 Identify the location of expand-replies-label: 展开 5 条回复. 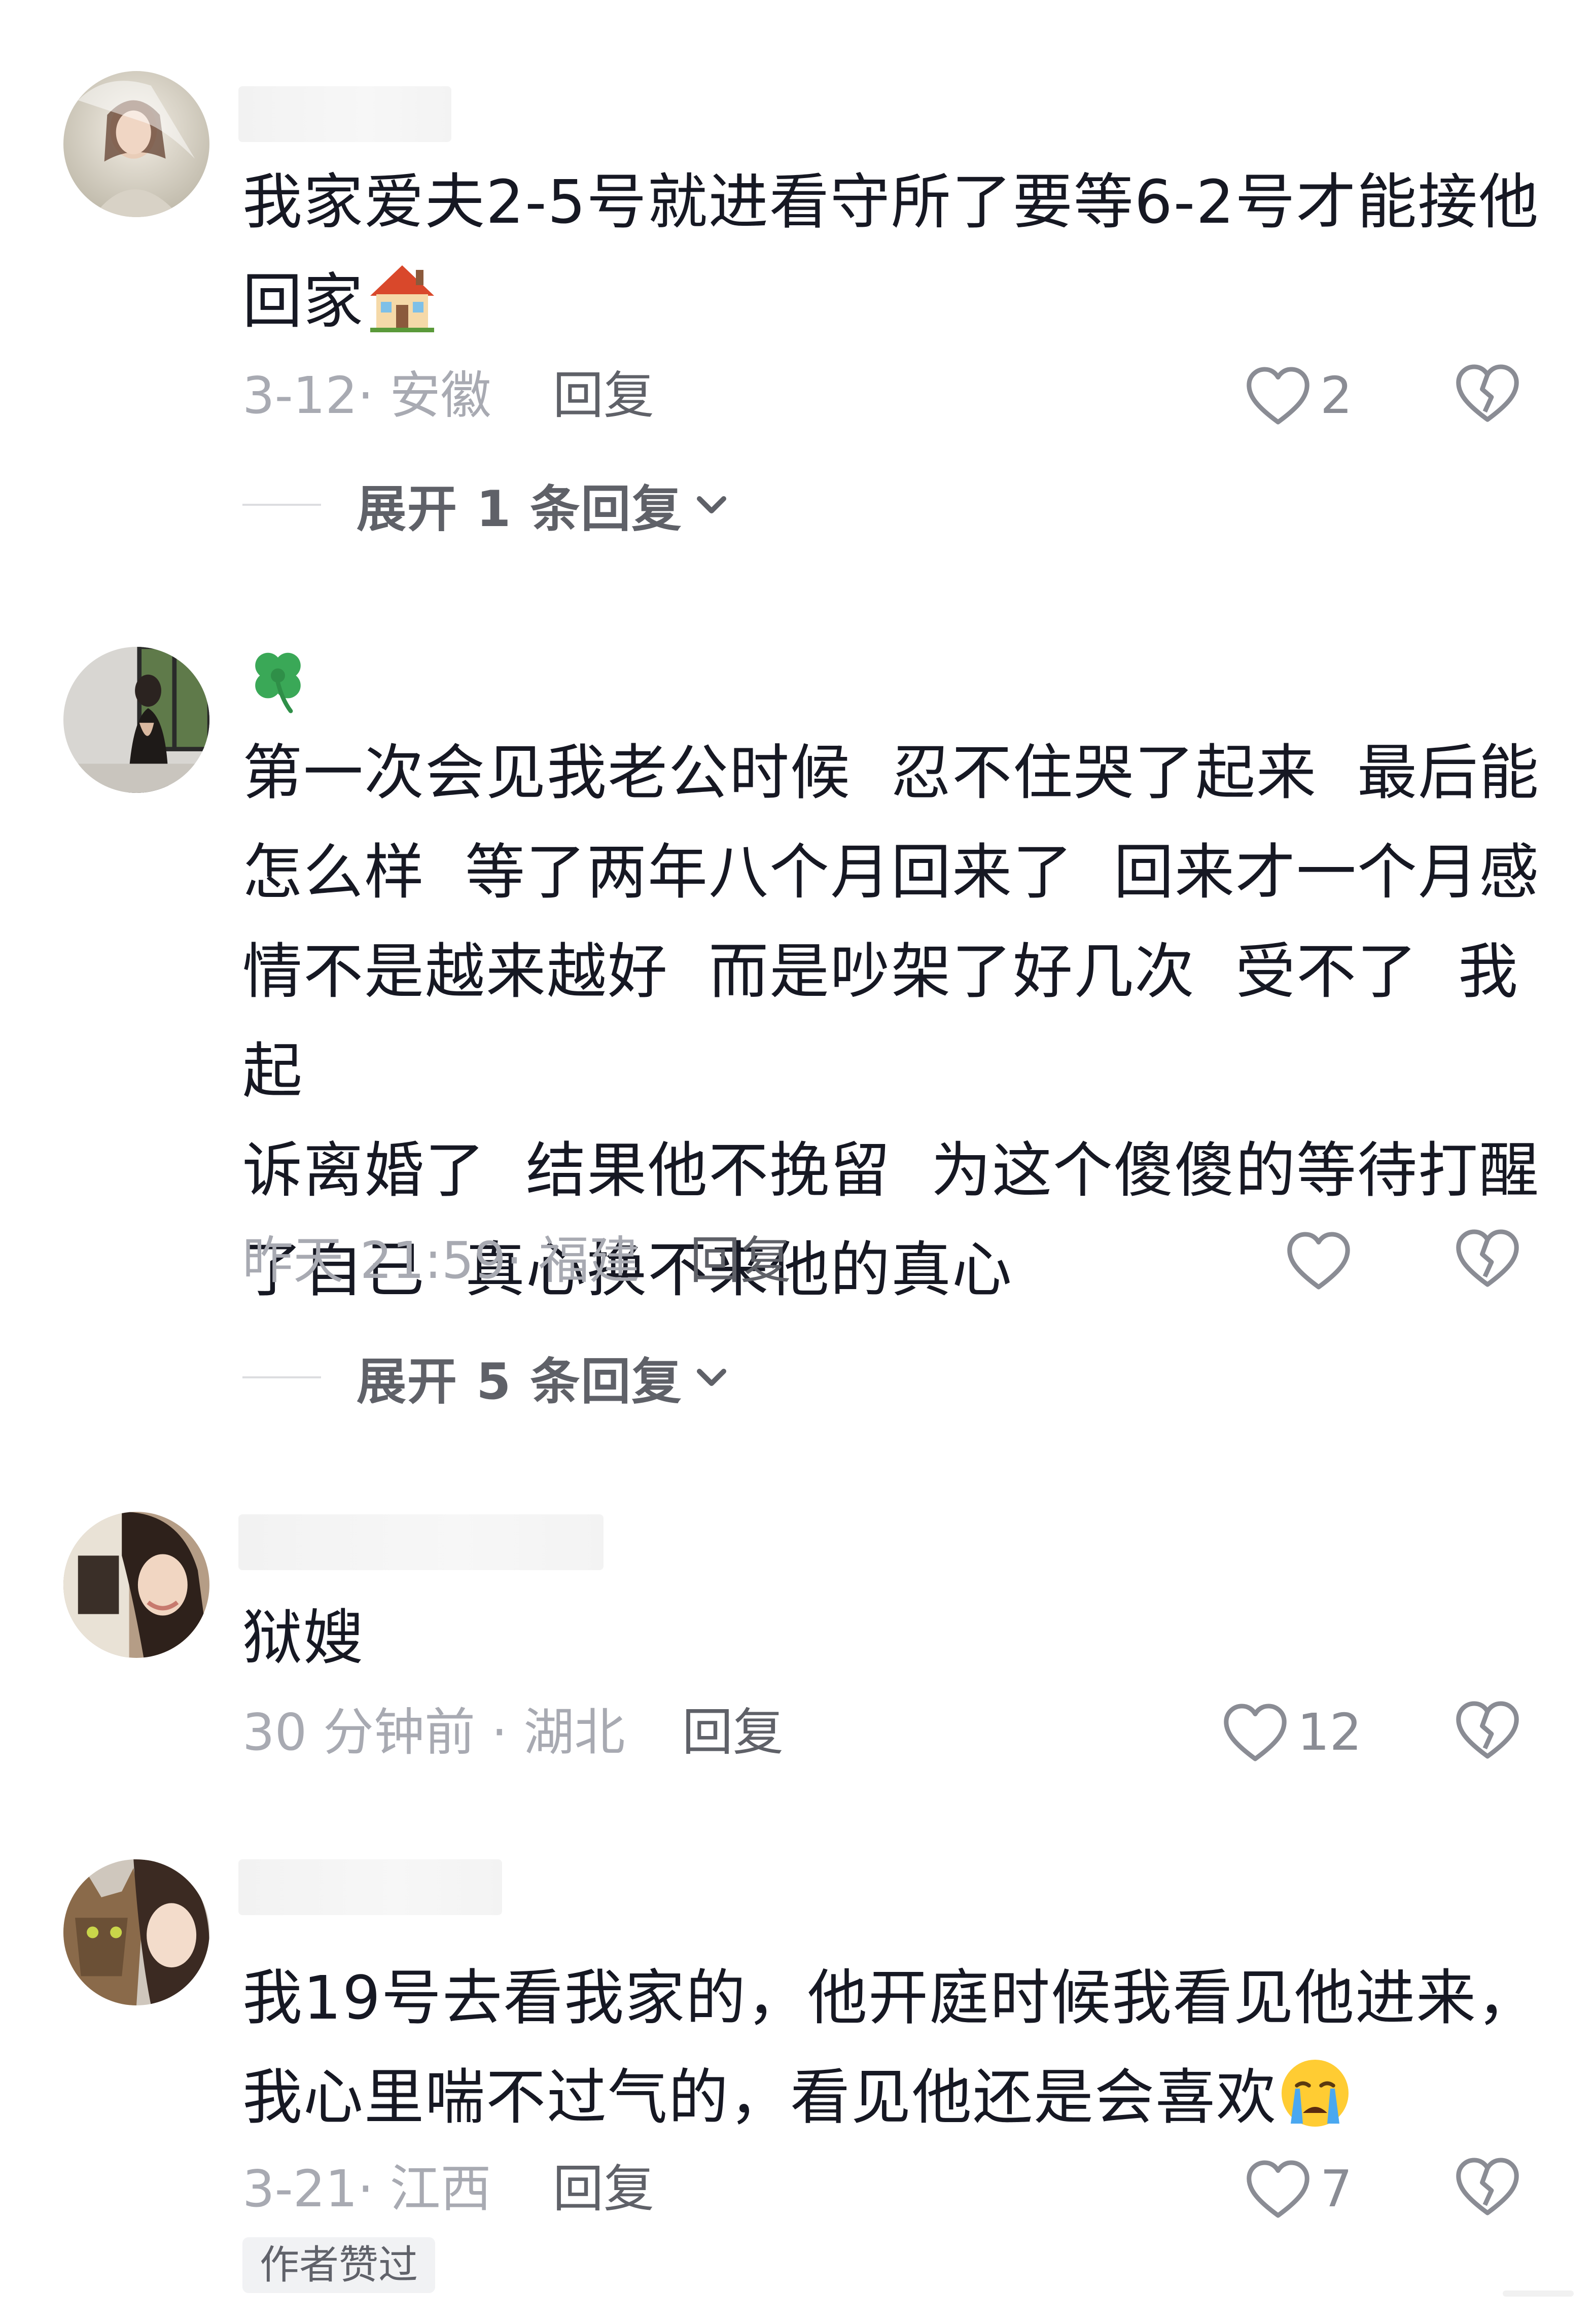
(520, 1382).